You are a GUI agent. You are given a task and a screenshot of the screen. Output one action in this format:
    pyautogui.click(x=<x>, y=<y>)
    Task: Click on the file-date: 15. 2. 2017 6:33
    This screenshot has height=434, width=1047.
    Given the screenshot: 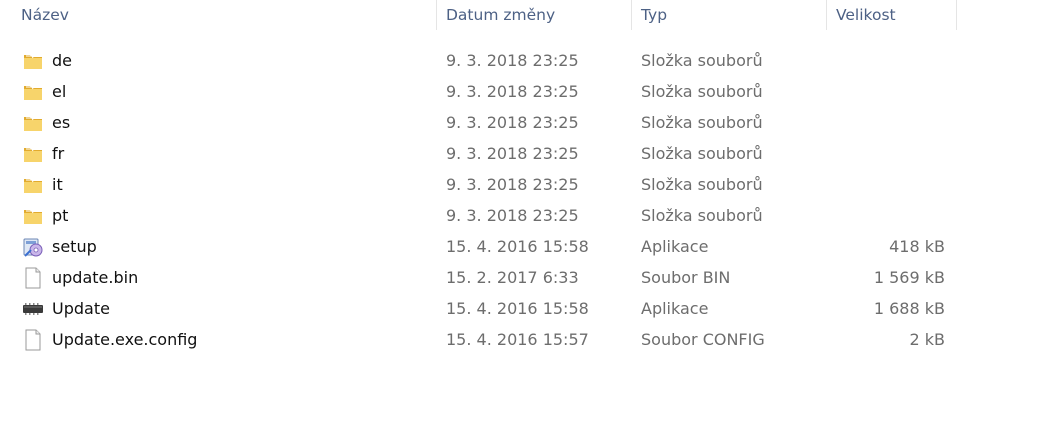 What is the action you would take?
    pyautogui.click(x=512, y=277)
    